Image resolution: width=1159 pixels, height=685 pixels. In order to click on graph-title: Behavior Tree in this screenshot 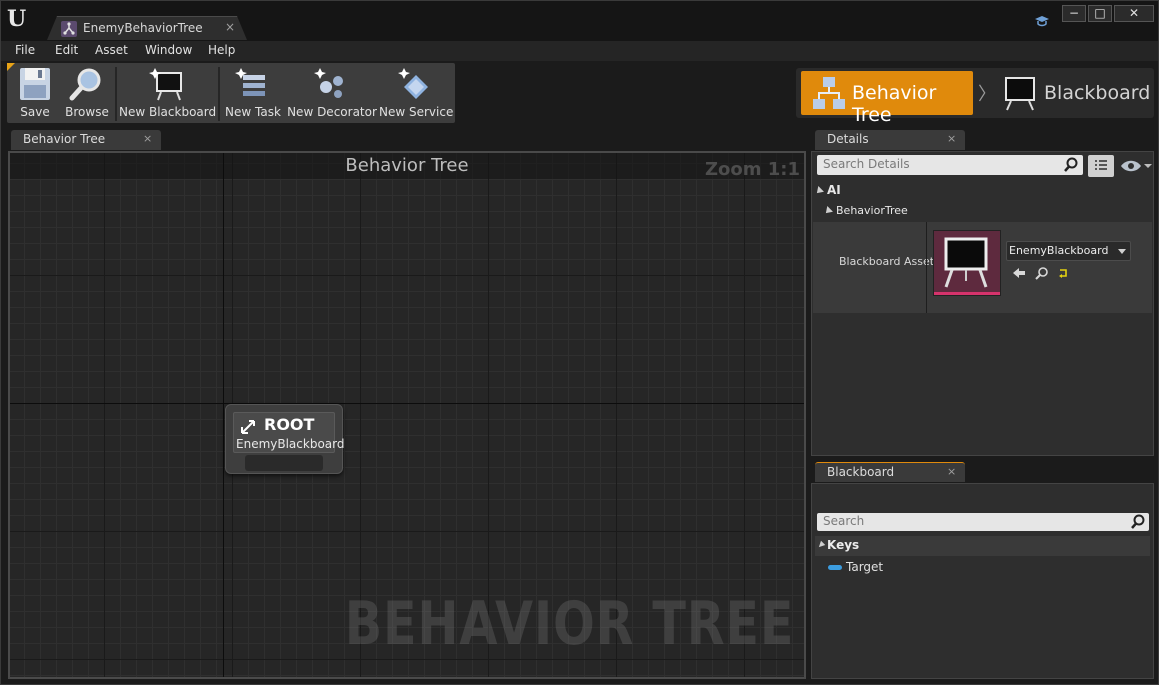, I will do `click(407, 165)`.